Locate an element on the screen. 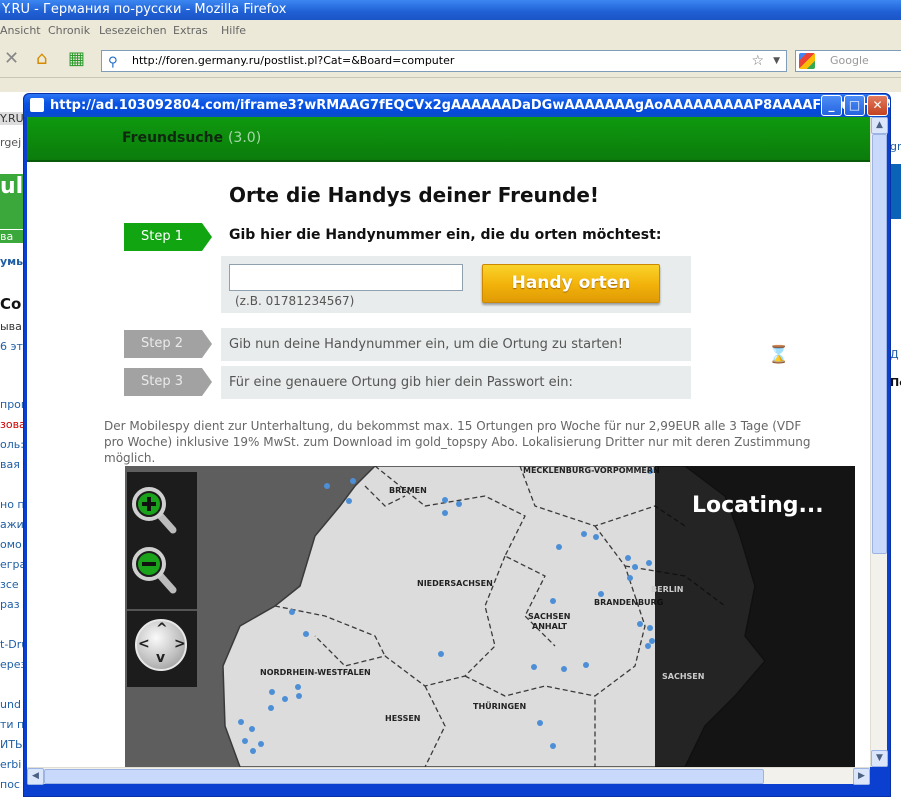  bg-fragment: rgej is located at coordinates (11, 142).